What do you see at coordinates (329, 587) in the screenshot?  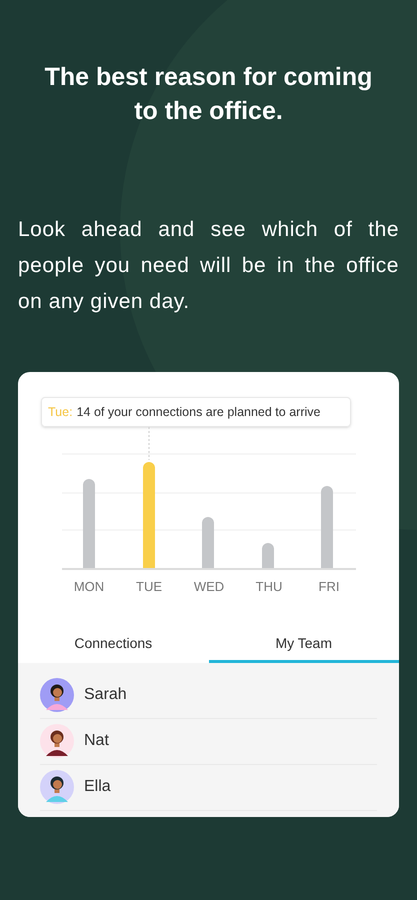 I see `day-label: FRI` at bounding box center [329, 587].